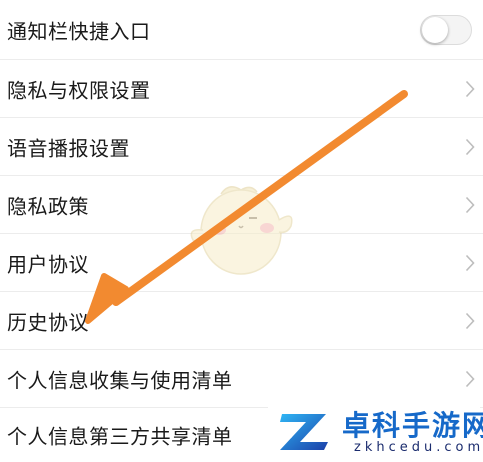  Describe the element at coordinates (412, 425) in the screenshot. I see `watermark-title: 卓科手游网` at that location.